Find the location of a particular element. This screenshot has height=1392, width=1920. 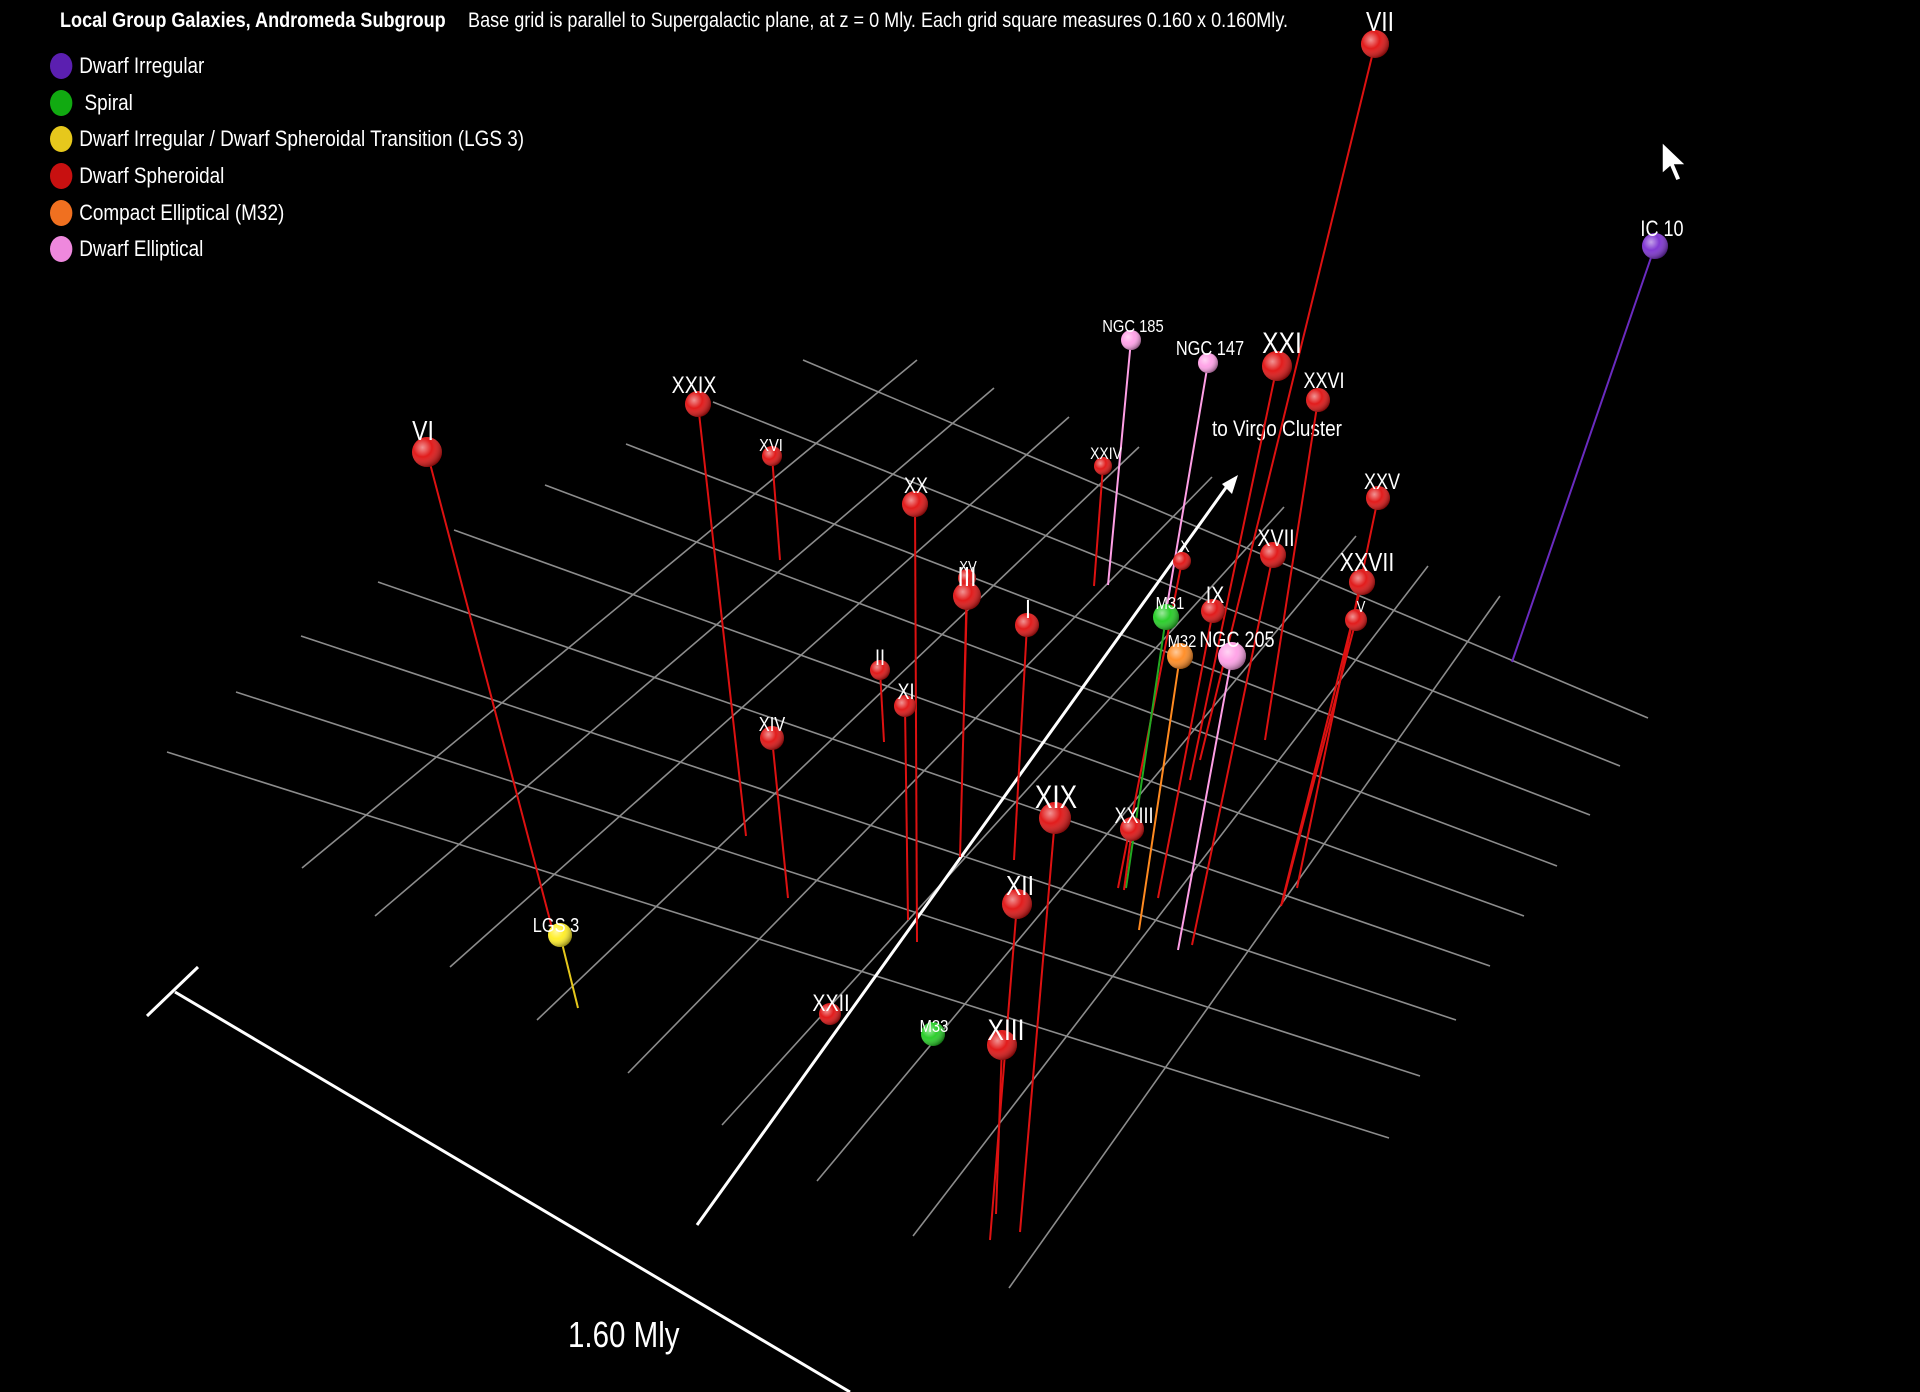

galaxy-m32: M32 is located at coordinates (1181, 650).